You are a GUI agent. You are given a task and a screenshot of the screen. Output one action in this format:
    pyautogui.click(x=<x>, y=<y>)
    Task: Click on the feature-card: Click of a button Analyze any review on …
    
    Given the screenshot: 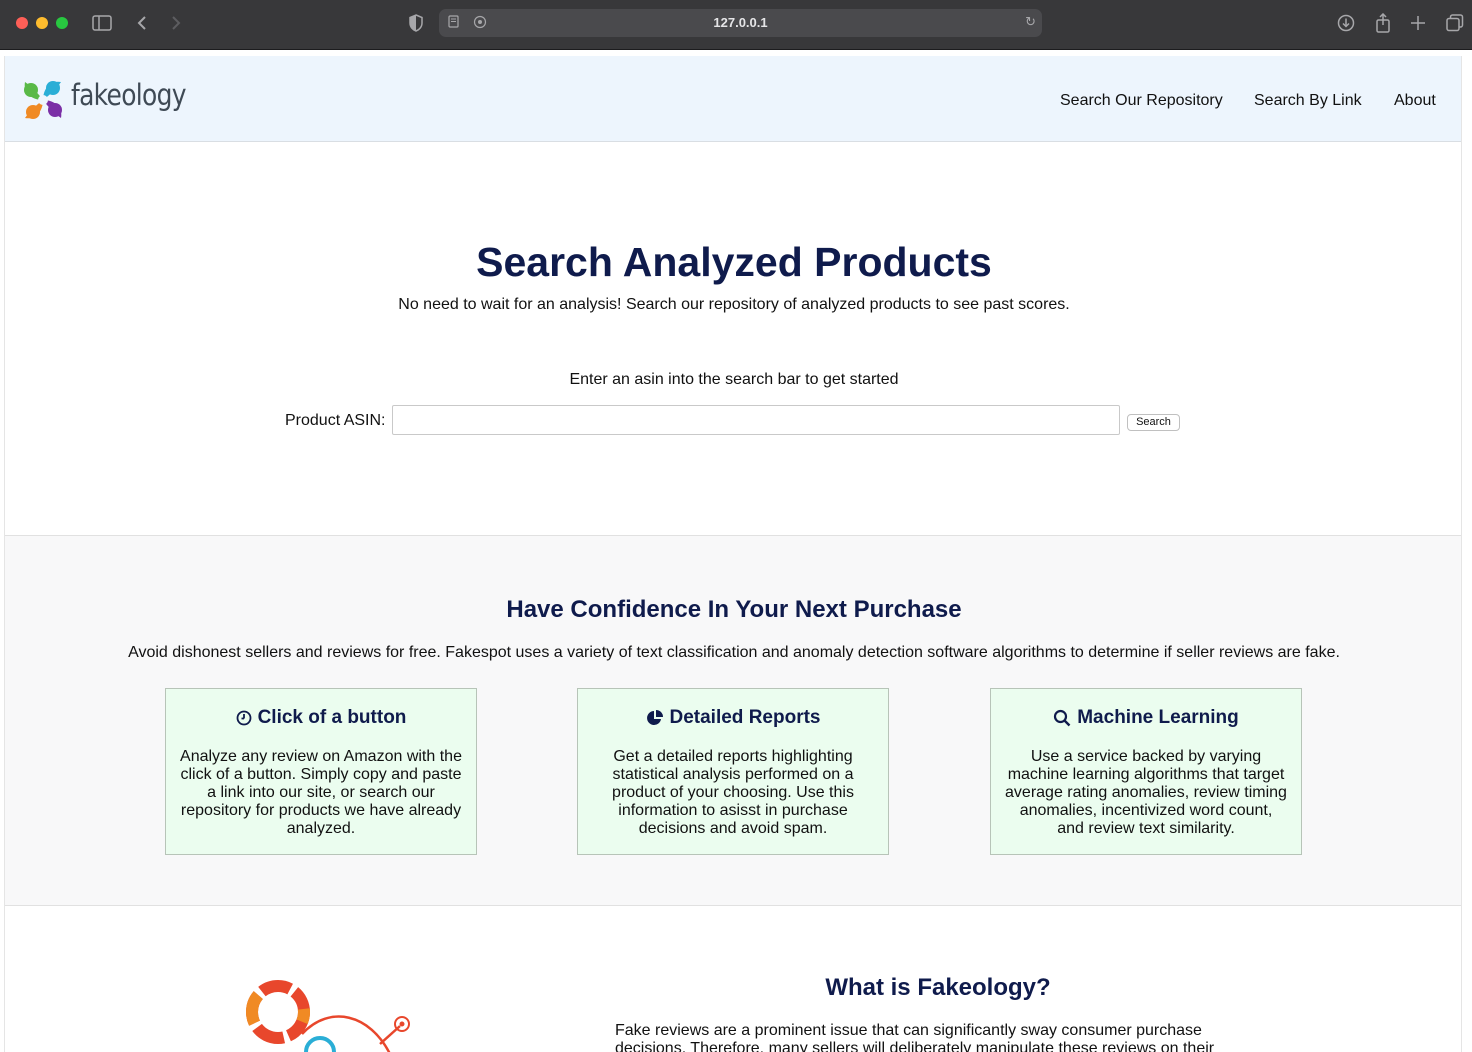 What is the action you would take?
    pyautogui.click(x=321, y=771)
    